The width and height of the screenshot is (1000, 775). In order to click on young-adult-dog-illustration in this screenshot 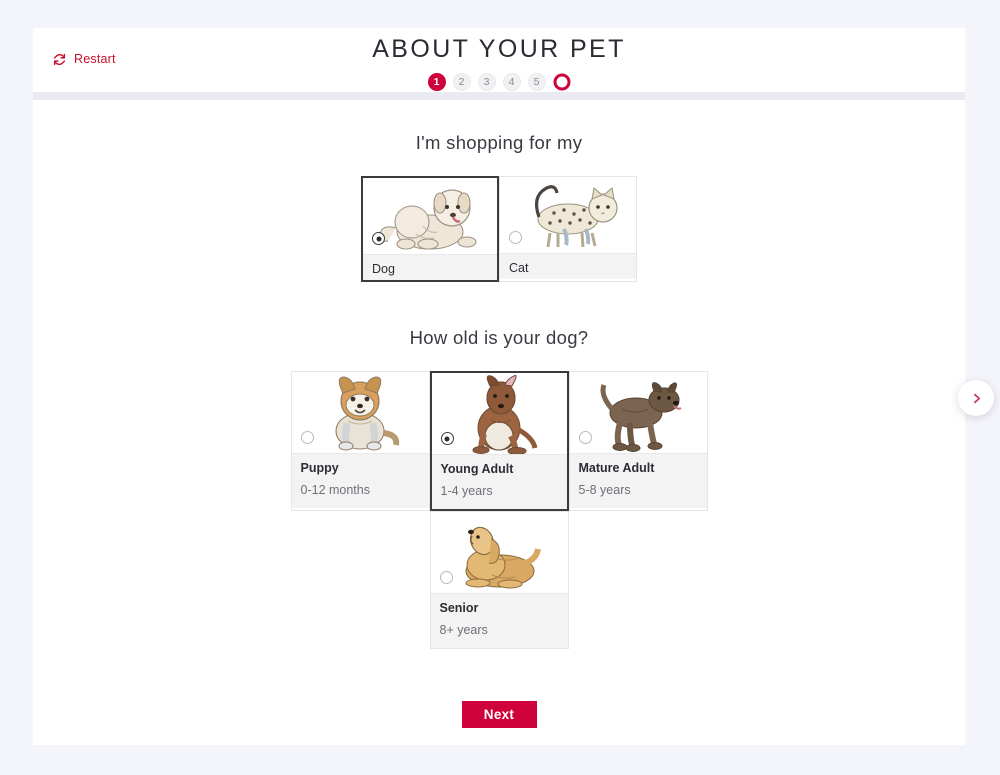, I will do `click(505, 414)`.